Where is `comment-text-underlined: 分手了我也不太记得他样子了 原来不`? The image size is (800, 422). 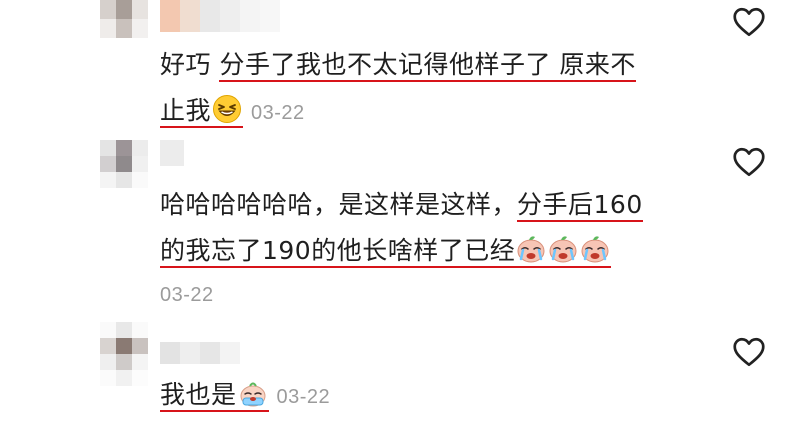
comment-text-underlined: 分手了我也不太记得他样子了 原来不 is located at coordinates (427, 66).